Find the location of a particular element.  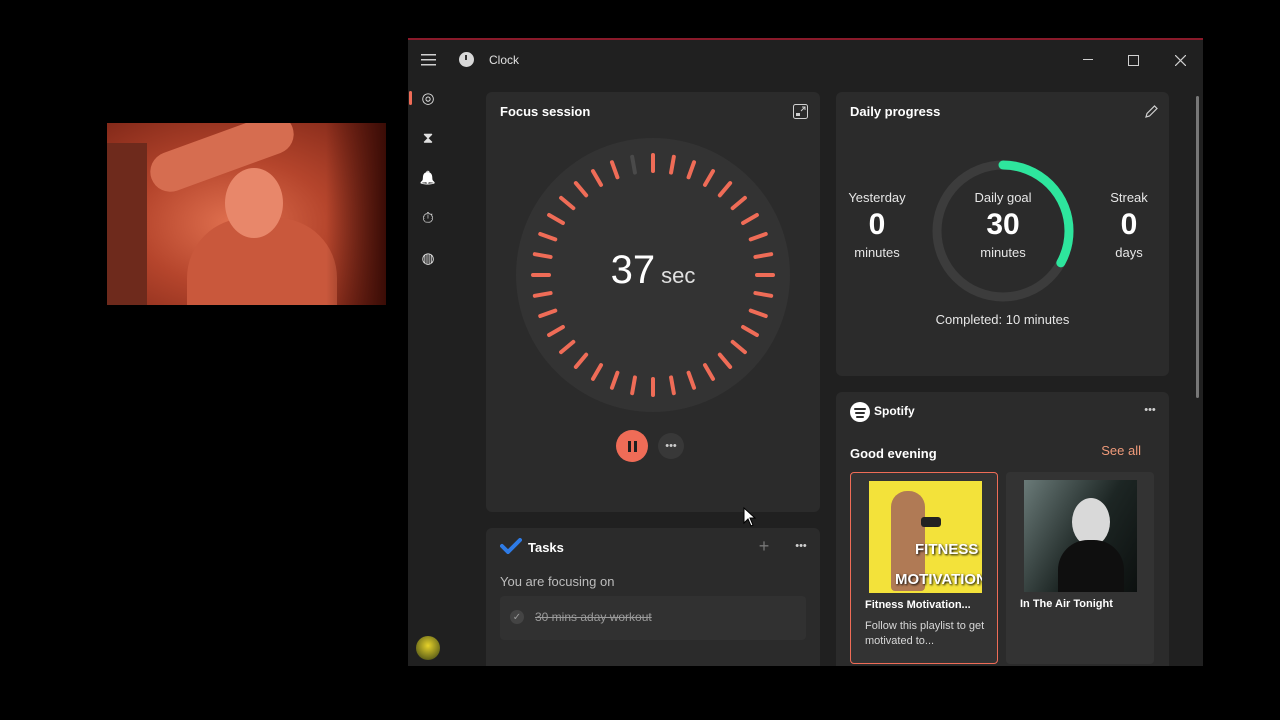

playlist-art-face is located at coordinates (1091, 522).